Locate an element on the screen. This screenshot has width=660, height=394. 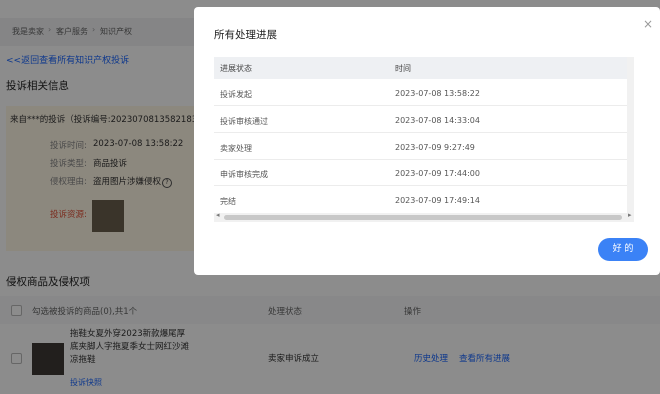
progress-status: 完结 is located at coordinates (228, 201).